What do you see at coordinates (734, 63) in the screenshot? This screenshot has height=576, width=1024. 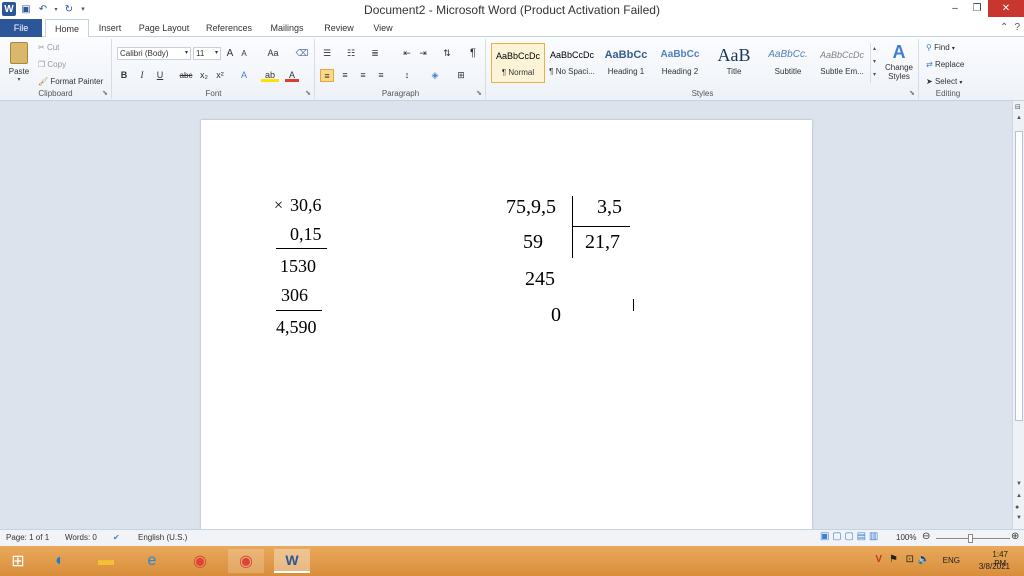 I see `style-title: AaB Title` at bounding box center [734, 63].